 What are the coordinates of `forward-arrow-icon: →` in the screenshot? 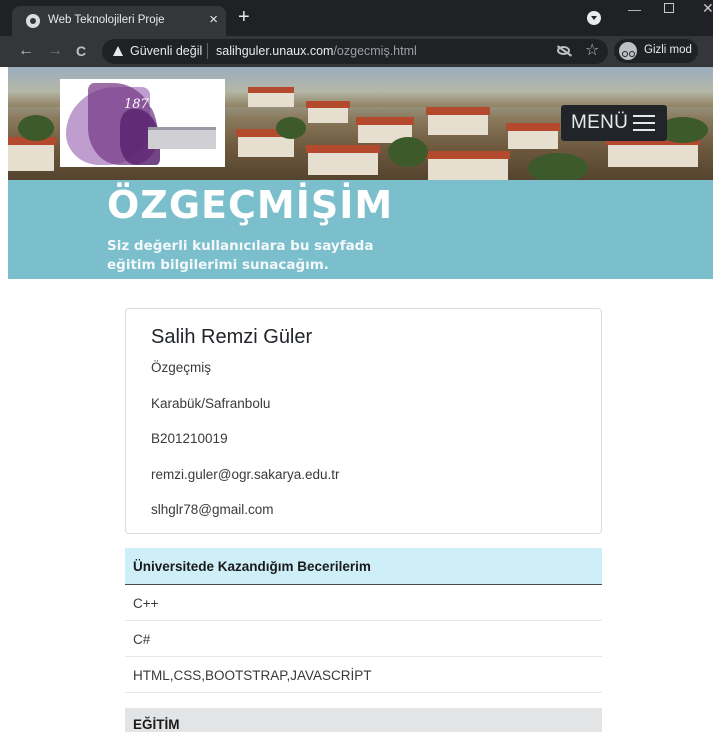 It's located at (55, 51).